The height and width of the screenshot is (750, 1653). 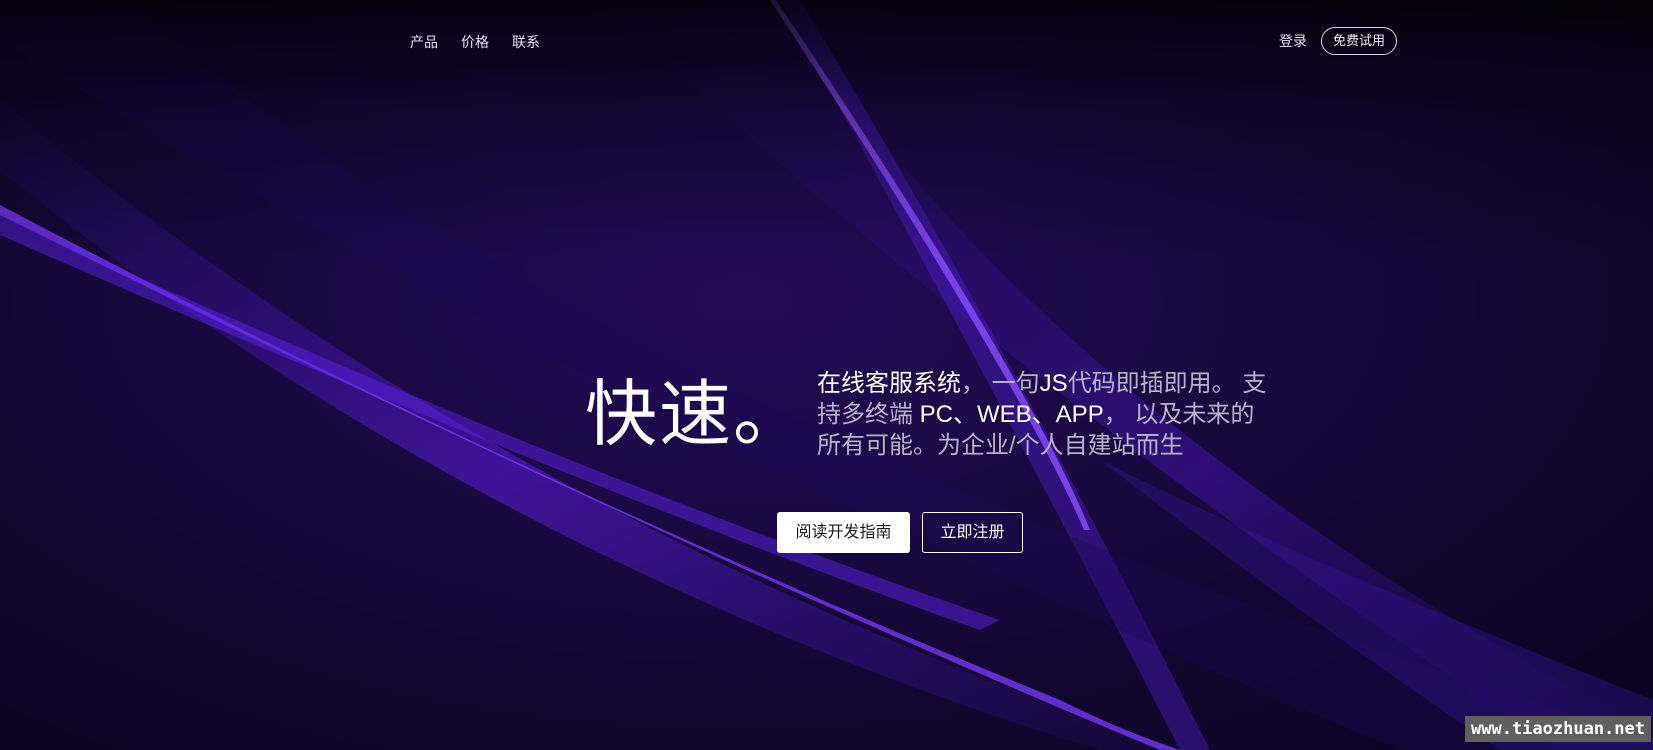 I want to click on nav-link-contact: 联系, so click(x=526, y=42).